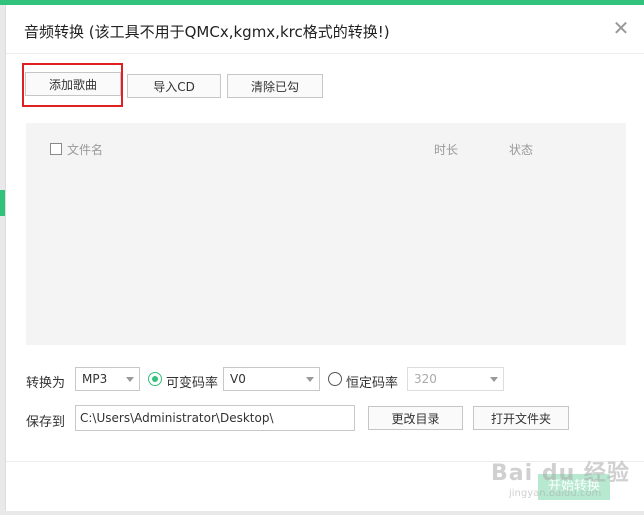 The image size is (644, 515). What do you see at coordinates (73, 84) in the screenshot?
I see `add-song-button: 添加歌曲` at bounding box center [73, 84].